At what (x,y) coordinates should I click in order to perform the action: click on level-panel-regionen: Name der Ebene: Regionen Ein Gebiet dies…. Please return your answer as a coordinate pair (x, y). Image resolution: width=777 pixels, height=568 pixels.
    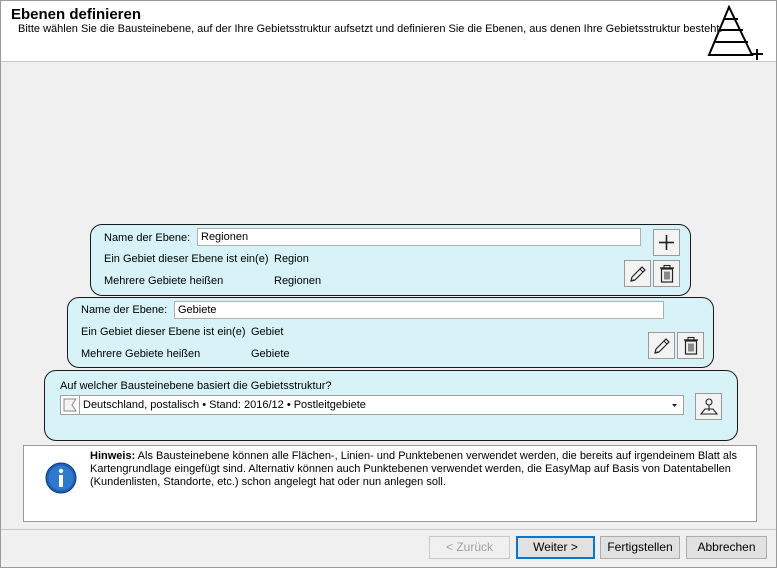
    Looking at the image, I should click on (390, 260).